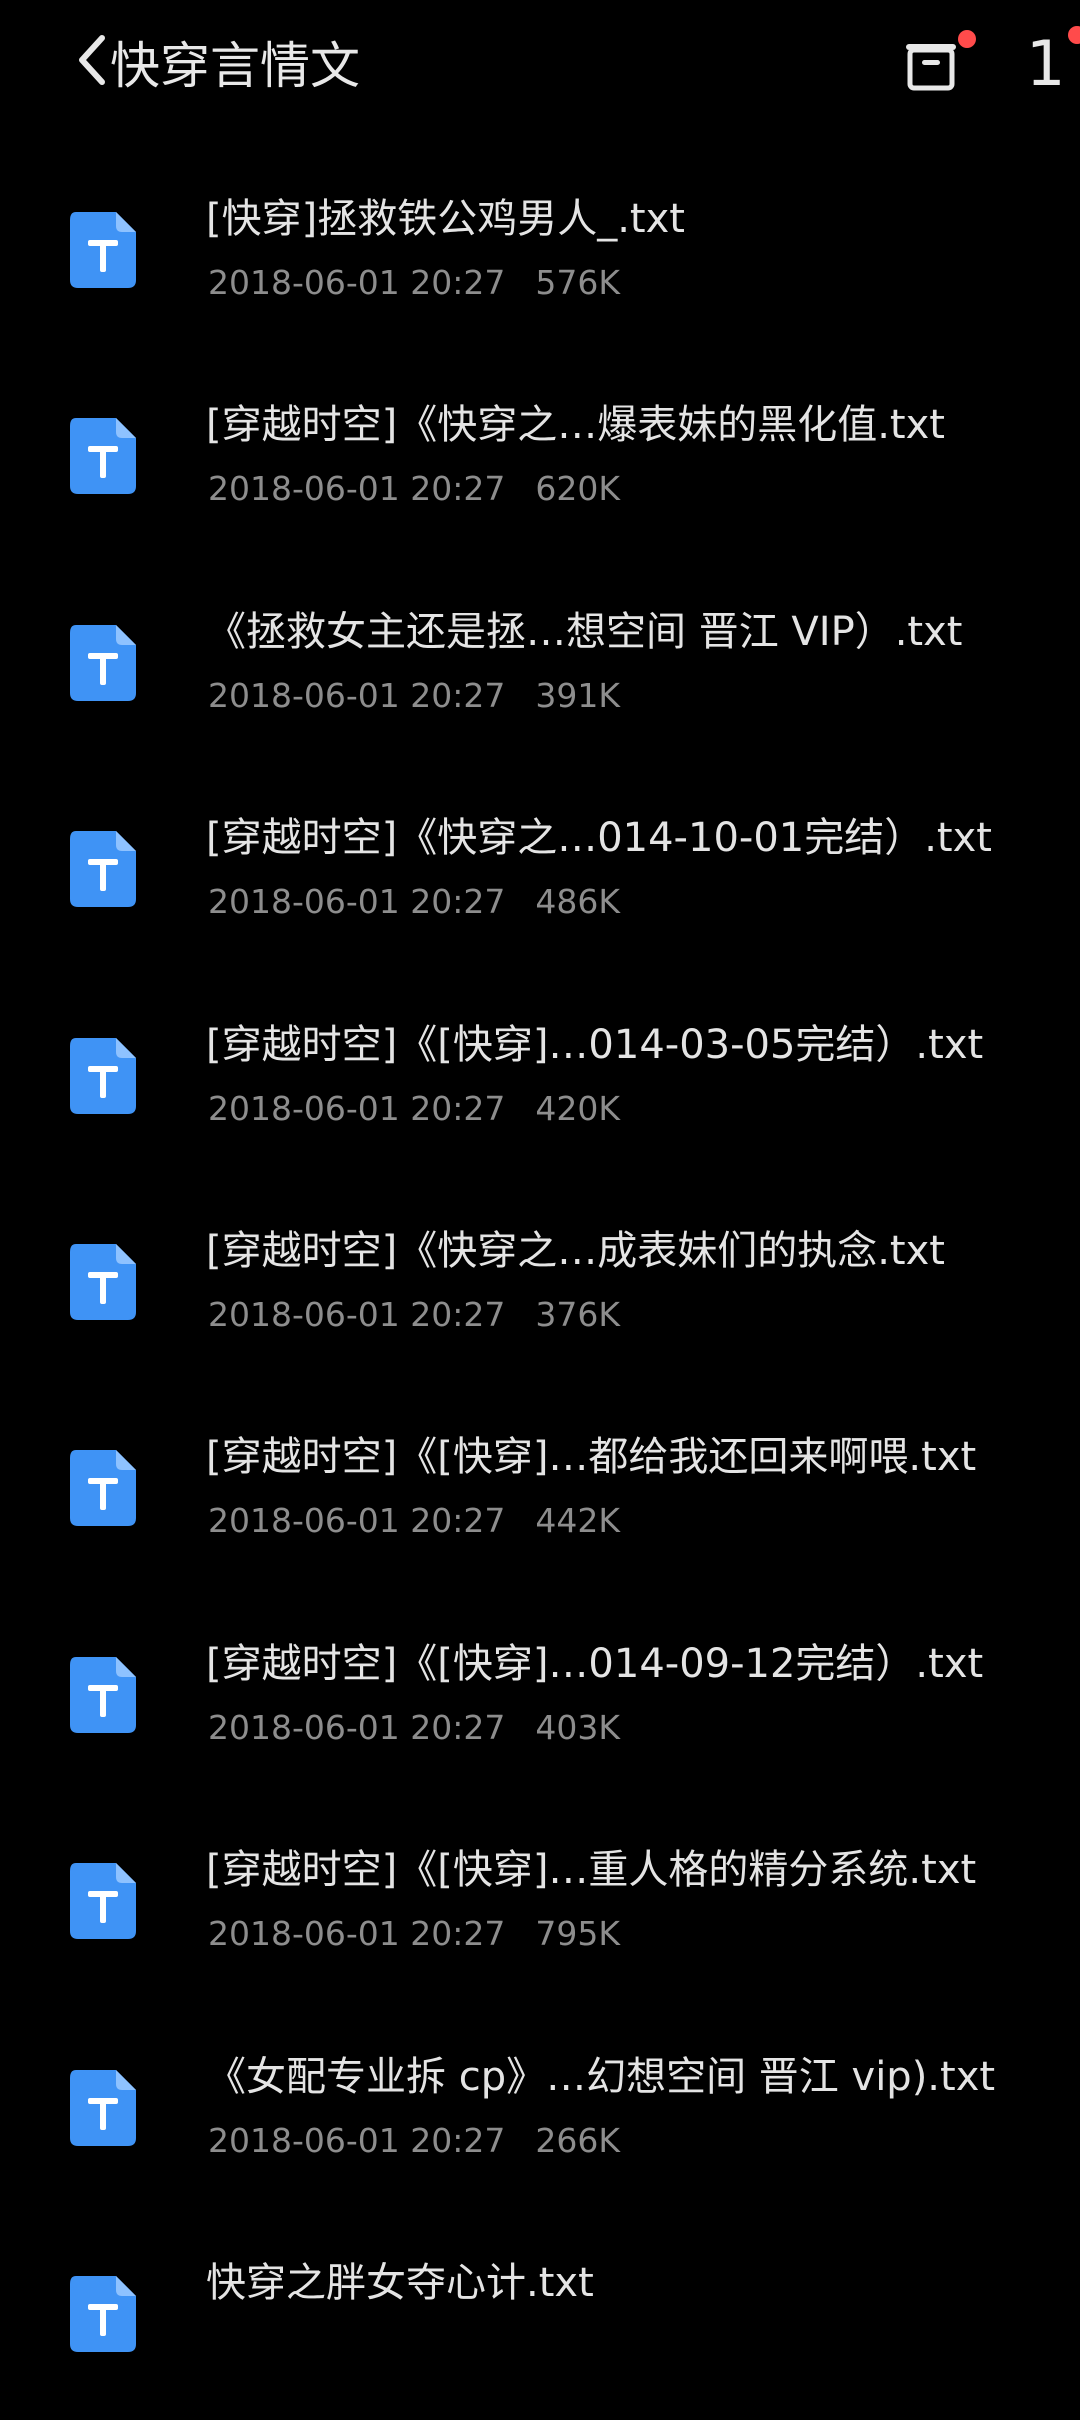  I want to click on file-meta: 2018-06-01 20:27 420K, so click(414, 1109).